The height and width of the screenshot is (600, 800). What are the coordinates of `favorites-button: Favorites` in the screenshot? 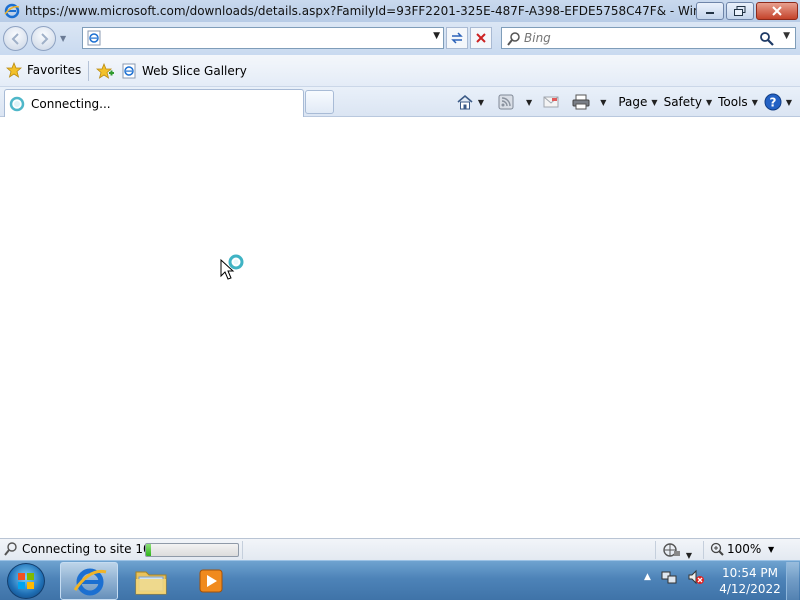 It's located at (43, 70).